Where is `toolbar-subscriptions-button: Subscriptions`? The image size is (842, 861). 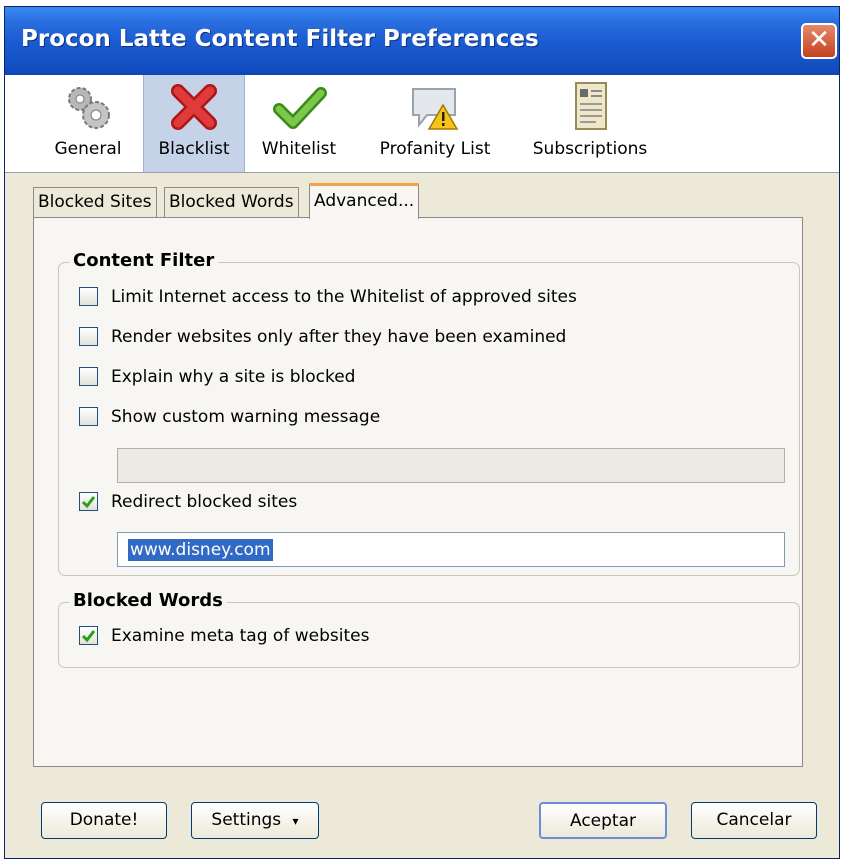 toolbar-subscriptions-button: Subscriptions is located at coordinates (590, 123).